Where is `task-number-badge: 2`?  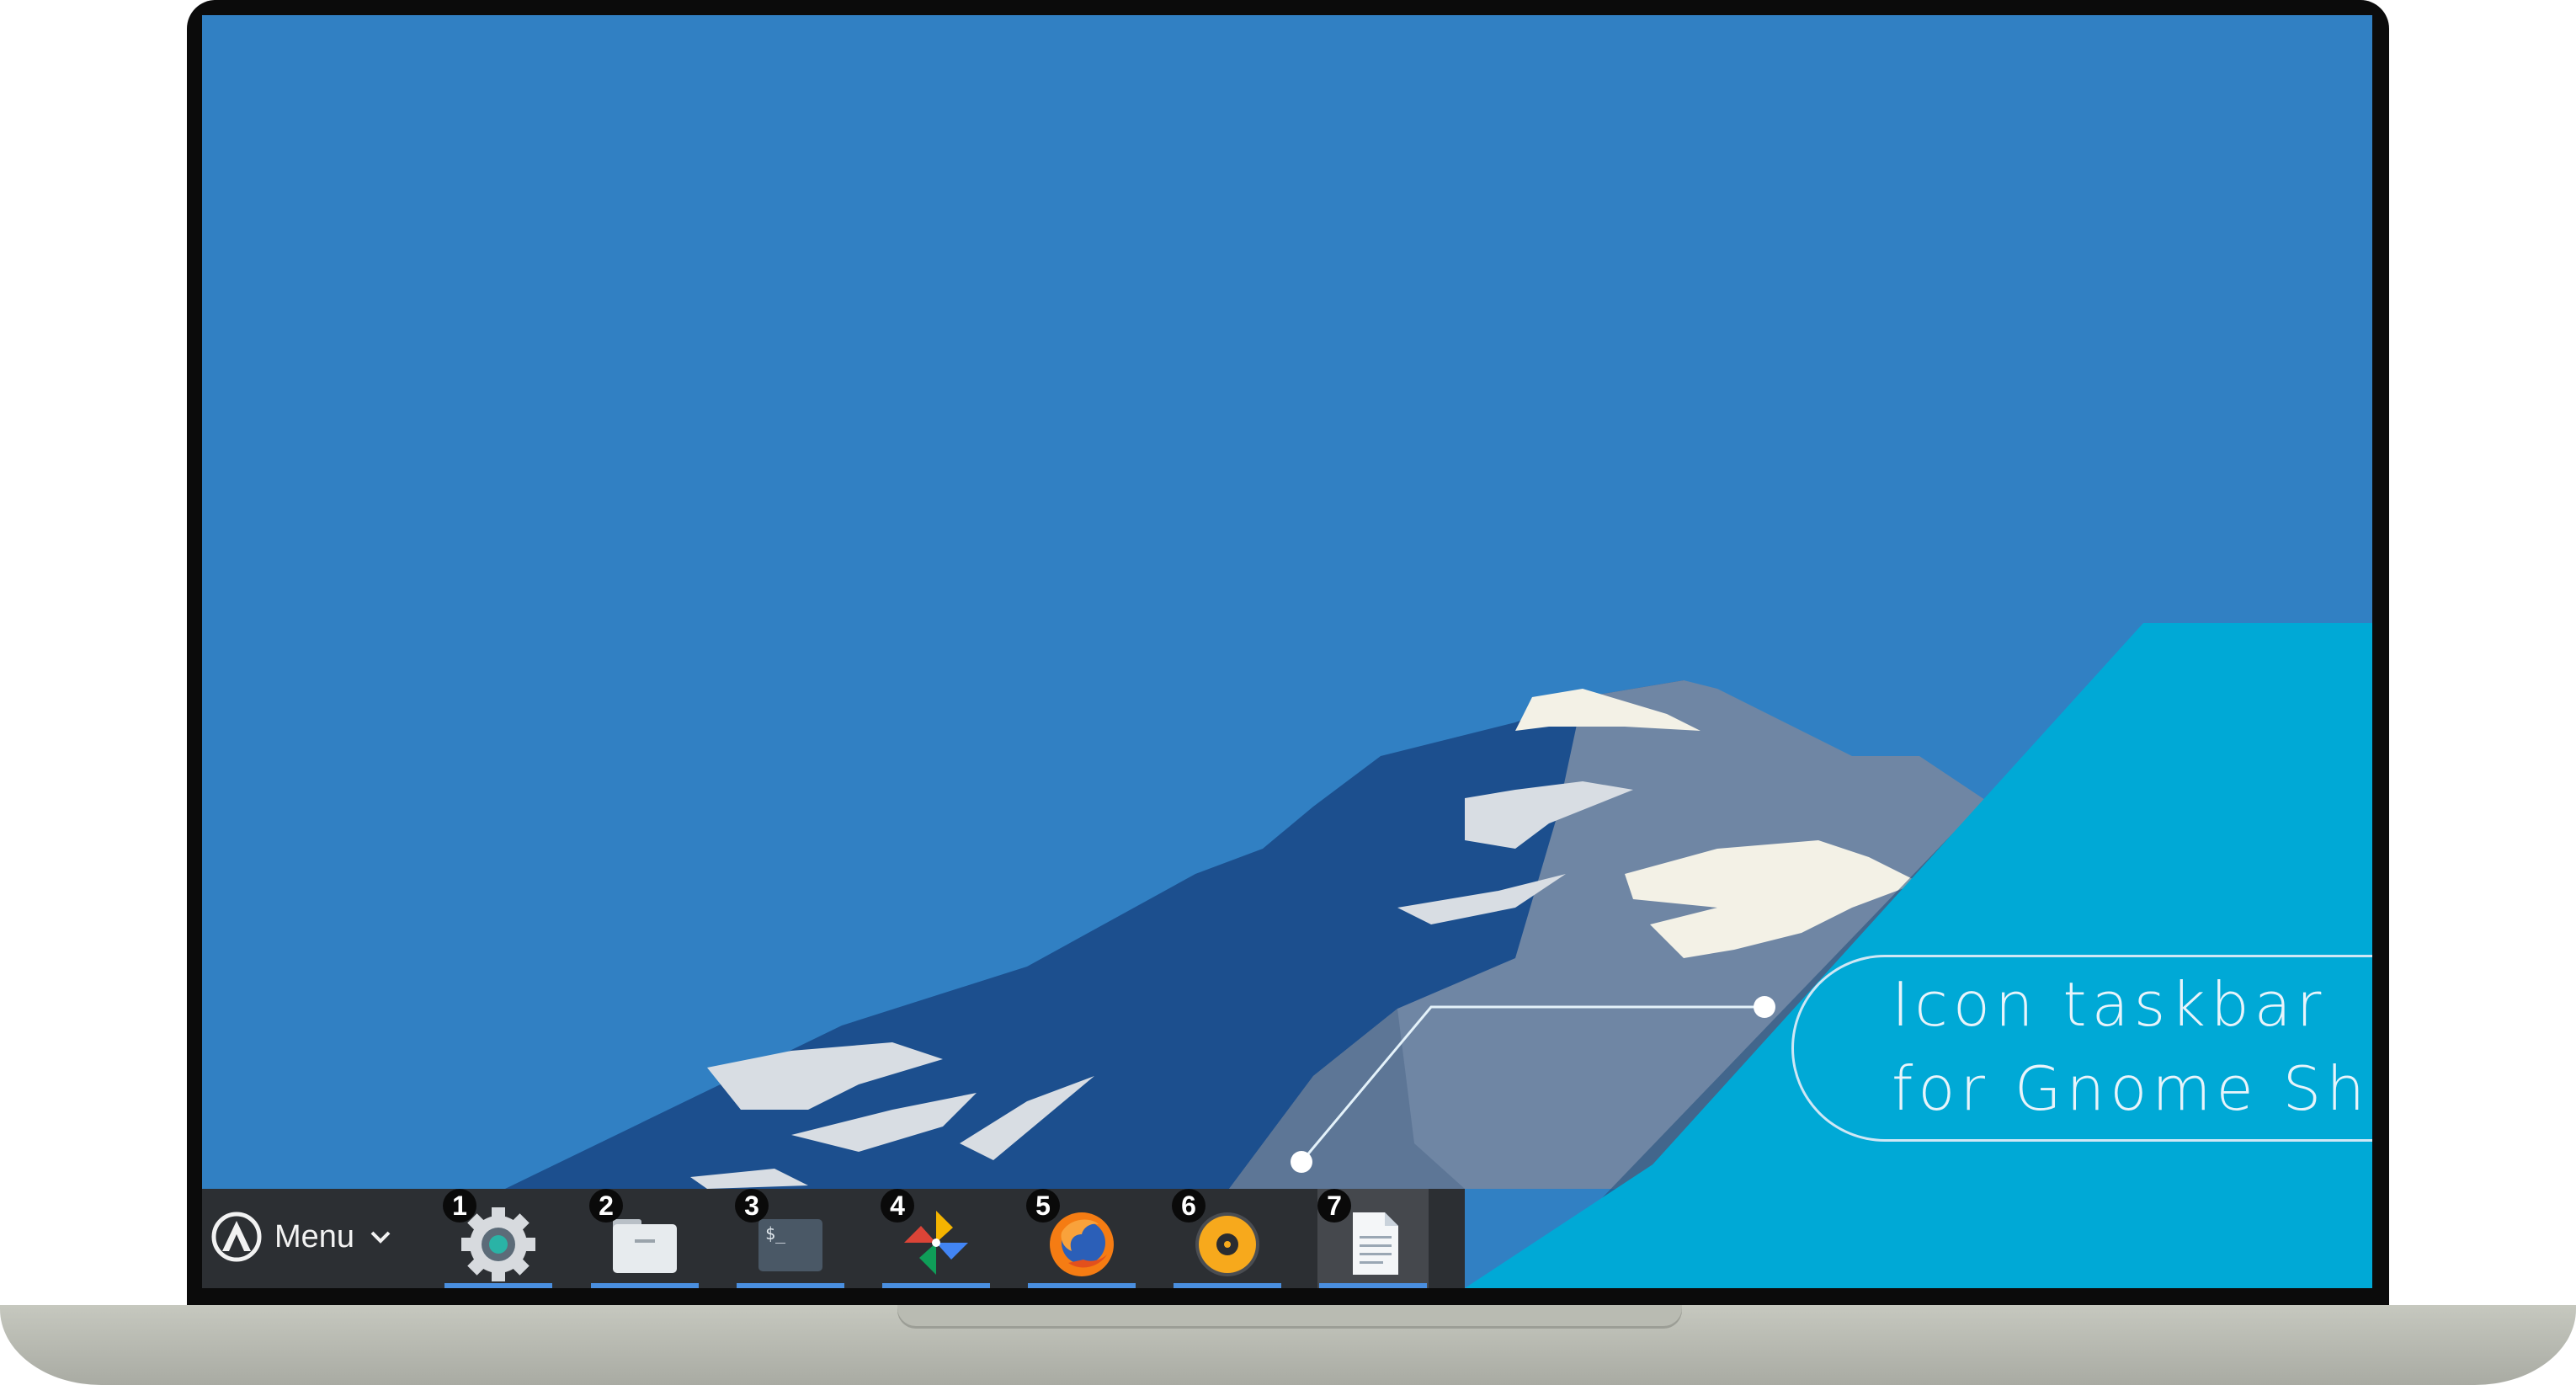 task-number-badge: 2 is located at coordinates (606, 1206).